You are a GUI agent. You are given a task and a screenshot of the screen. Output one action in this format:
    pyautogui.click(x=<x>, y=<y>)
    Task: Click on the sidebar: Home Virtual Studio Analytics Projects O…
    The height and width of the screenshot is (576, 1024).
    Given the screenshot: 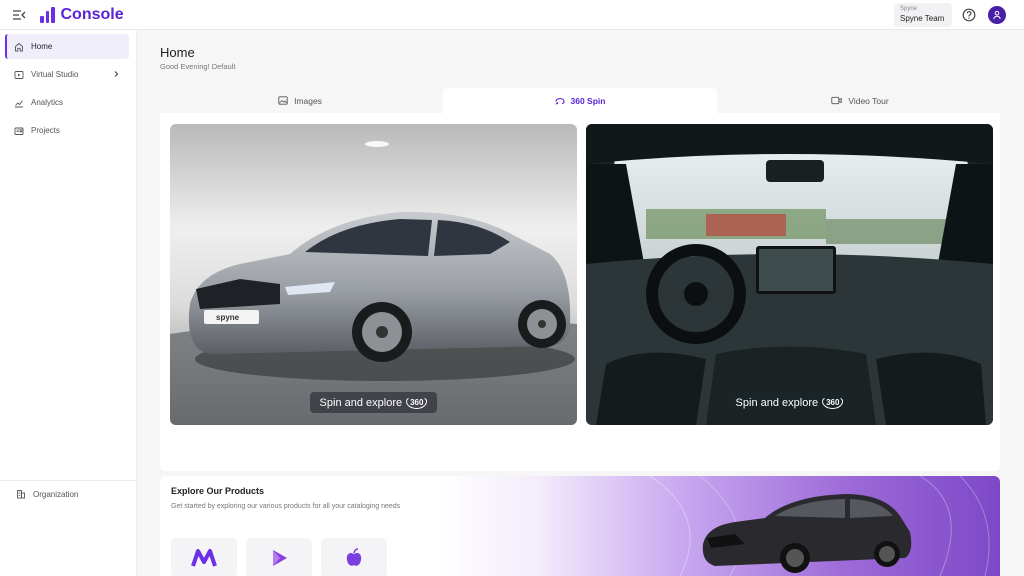 What is the action you would take?
    pyautogui.click(x=68, y=303)
    